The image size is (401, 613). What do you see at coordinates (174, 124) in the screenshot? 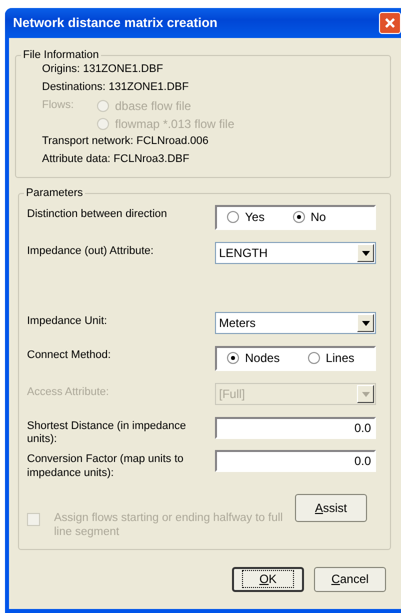
I see `radio-label: flowmap *.013 flow file` at bounding box center [174, 124].